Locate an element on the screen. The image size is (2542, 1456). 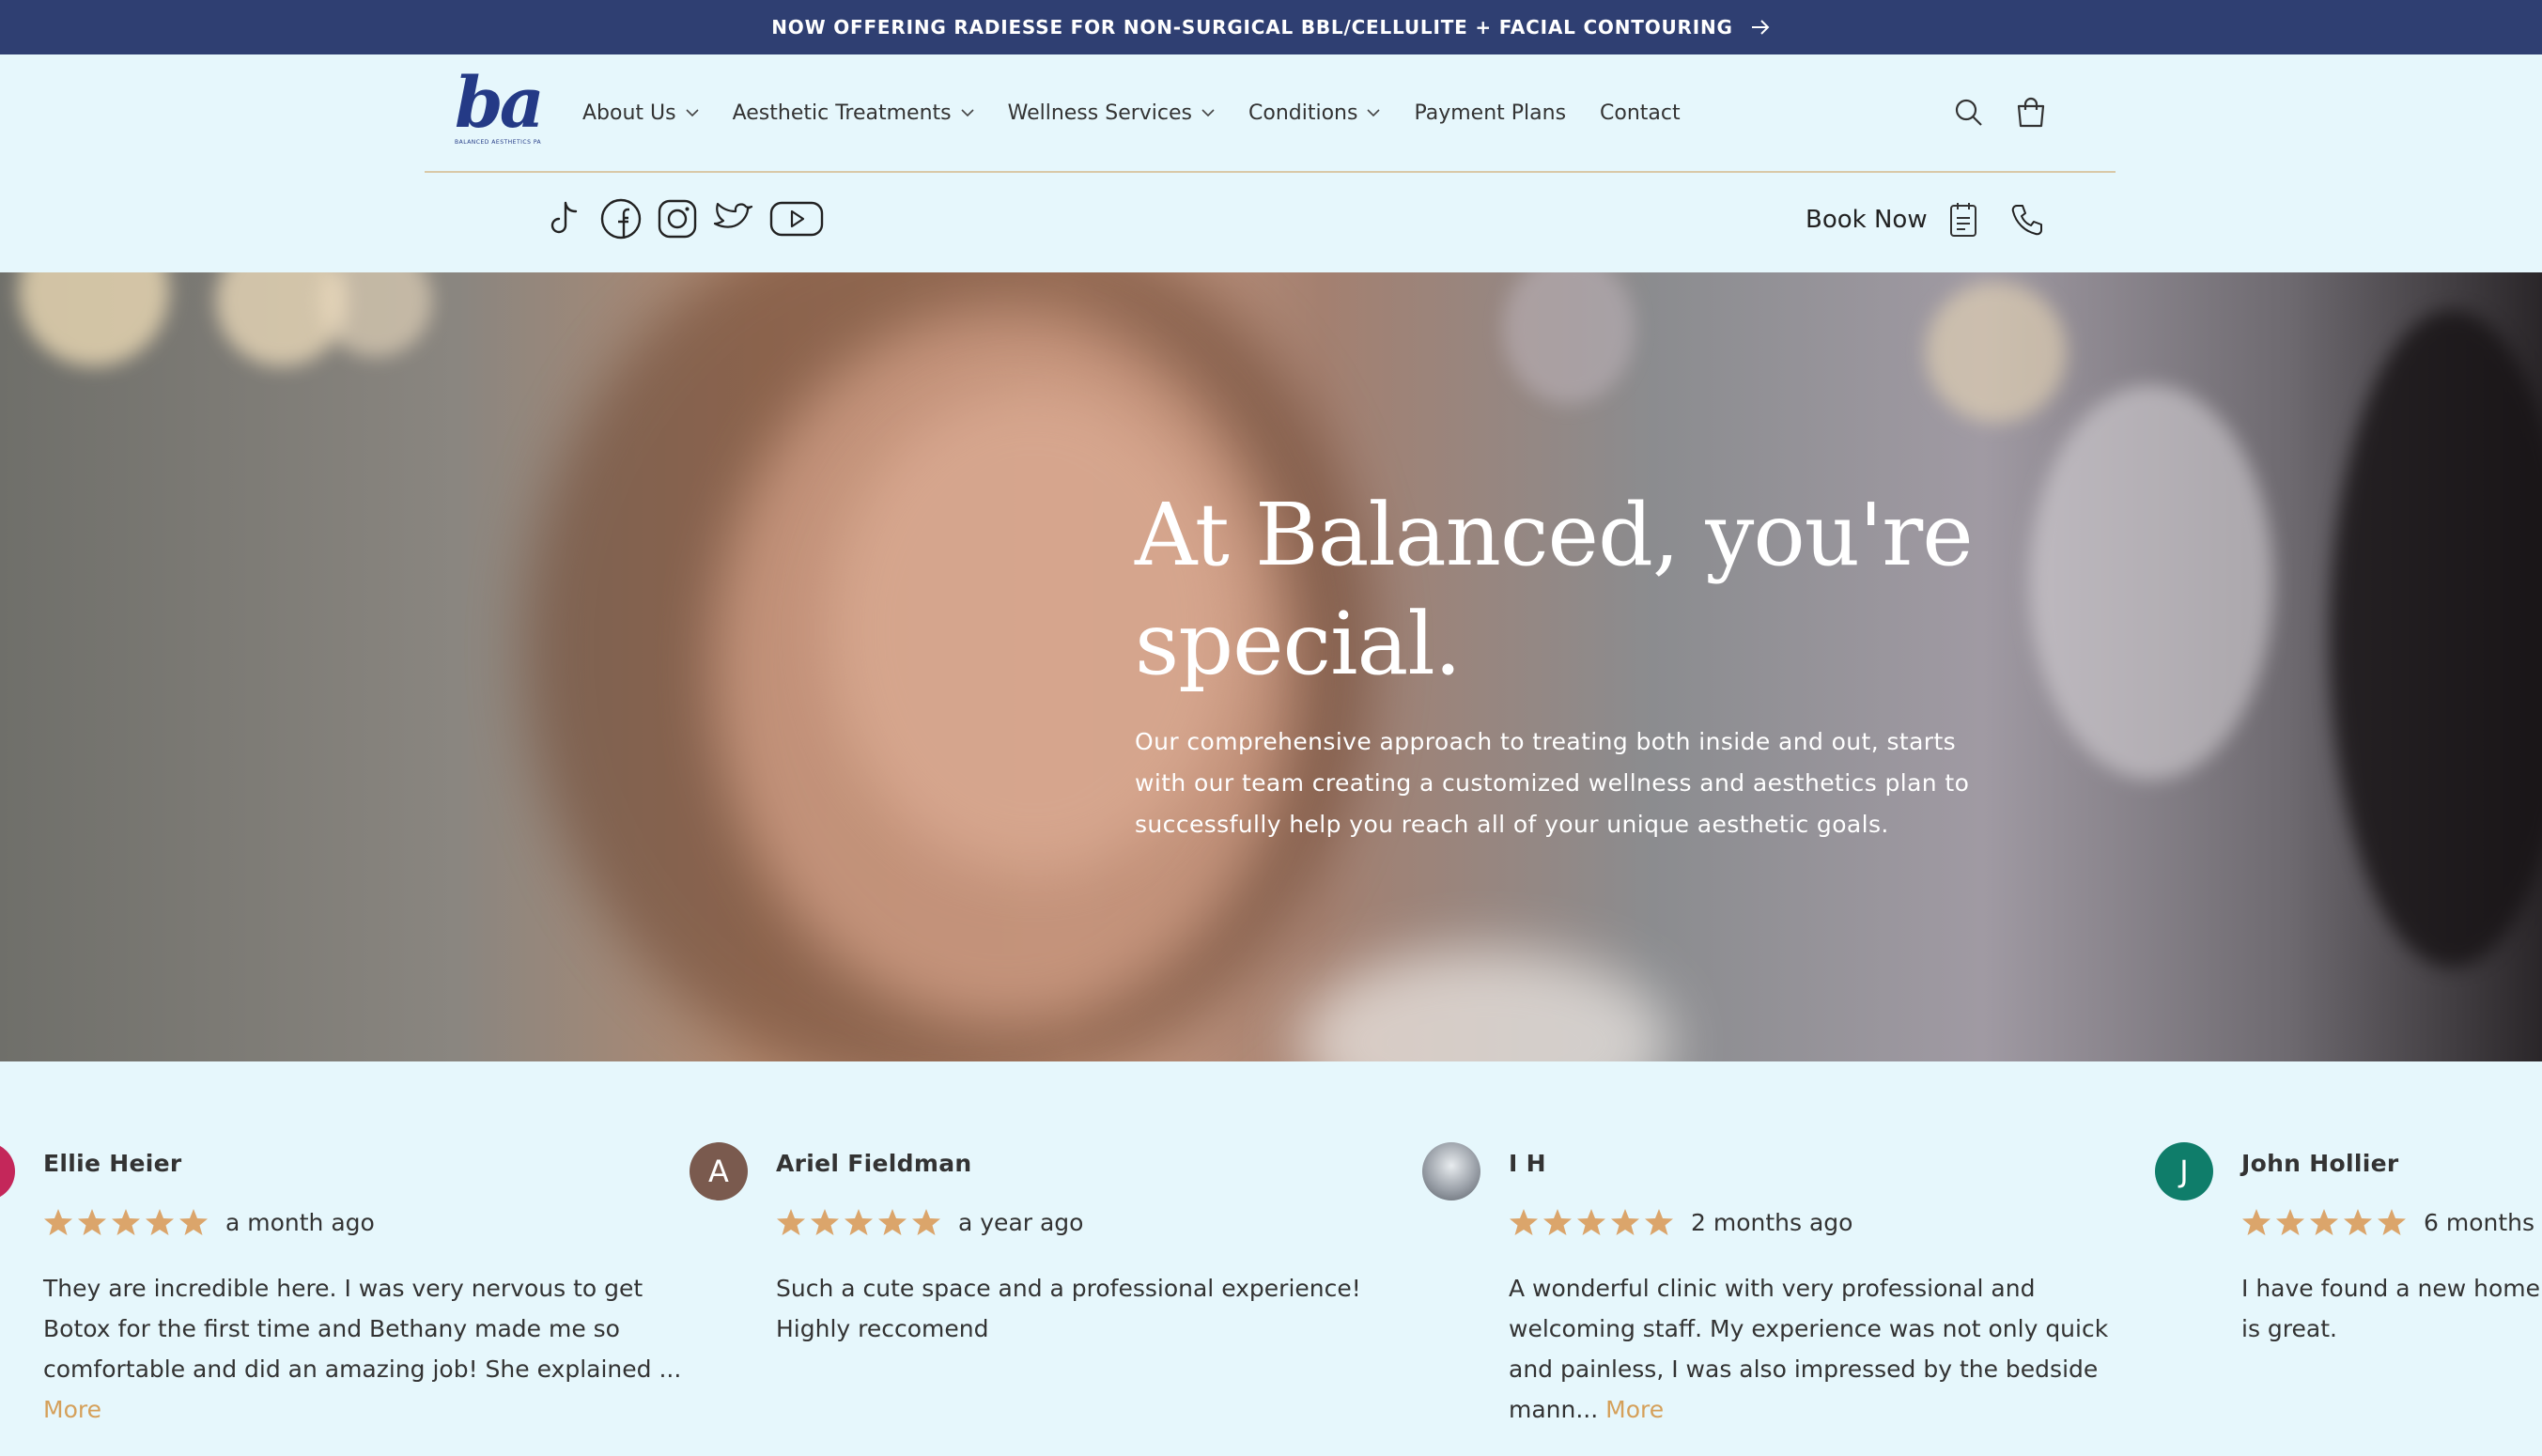
review-text: I have found a new home is great. is located at coordinates (2391, 1308).